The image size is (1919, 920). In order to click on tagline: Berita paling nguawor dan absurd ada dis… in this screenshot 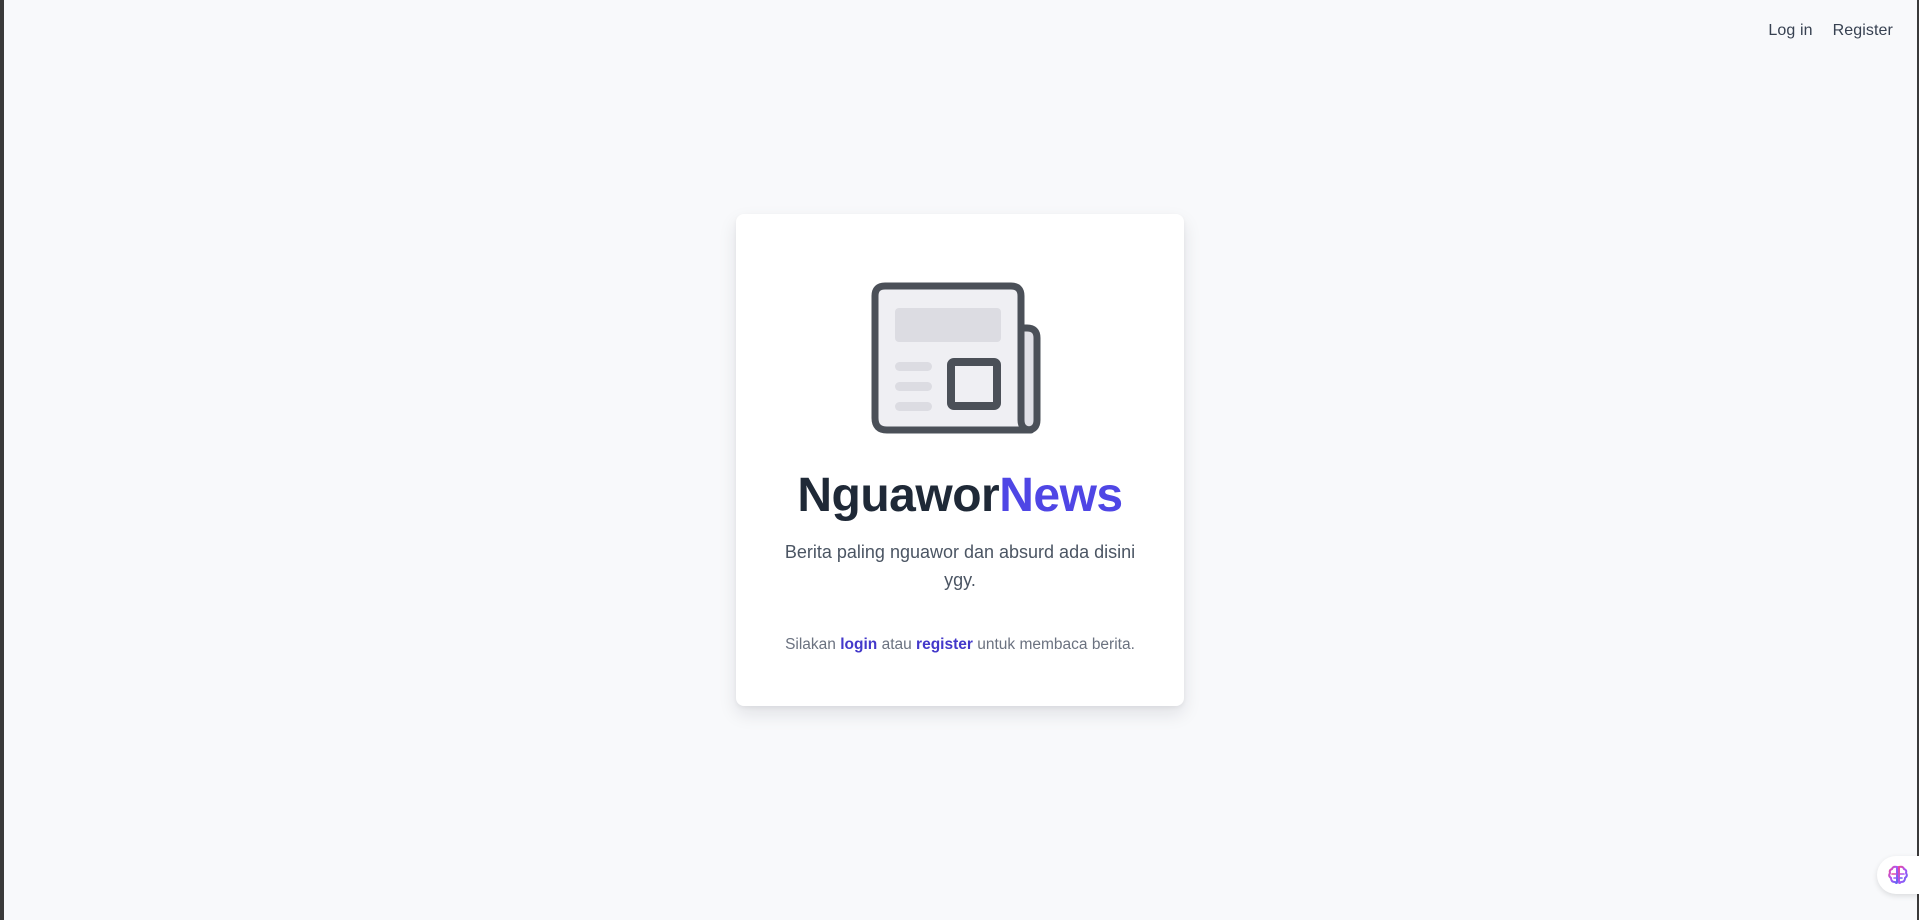, I will do `click(960, 566)`.